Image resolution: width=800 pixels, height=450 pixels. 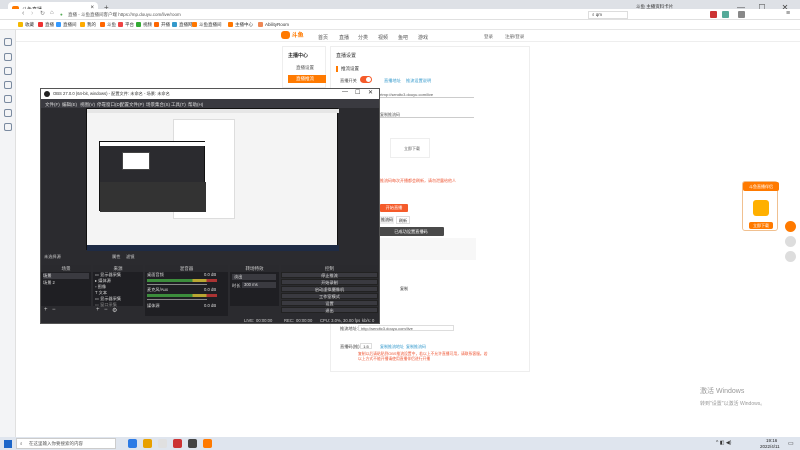 I want to click on bottom-link-copy-url: 复制推流地址, so click(x=392, y=347).